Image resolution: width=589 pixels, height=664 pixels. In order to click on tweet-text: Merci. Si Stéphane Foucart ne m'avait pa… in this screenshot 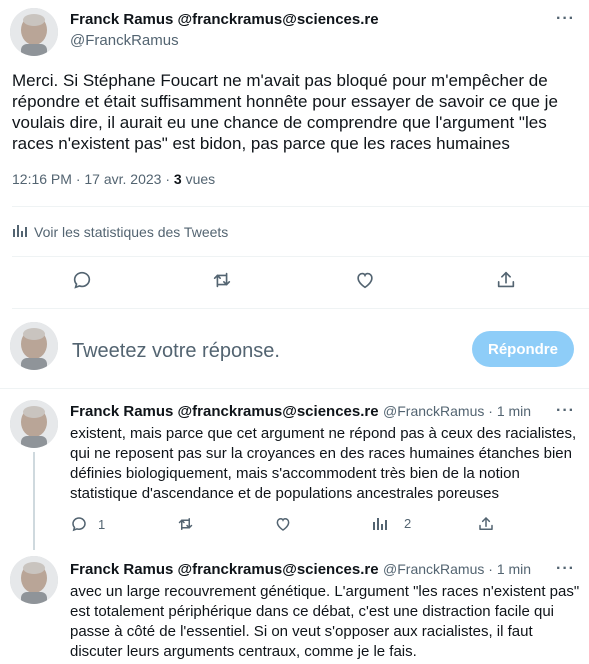, I will do `click(297, 112)`.